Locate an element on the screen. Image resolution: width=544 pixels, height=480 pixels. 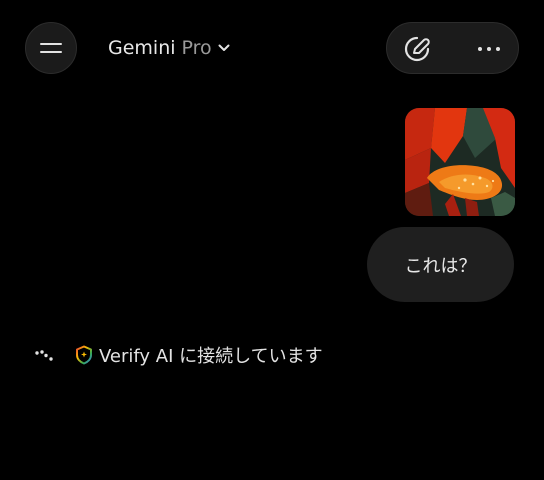
status-text: Verify AI に接続しています is located at coordinates (211, 356).